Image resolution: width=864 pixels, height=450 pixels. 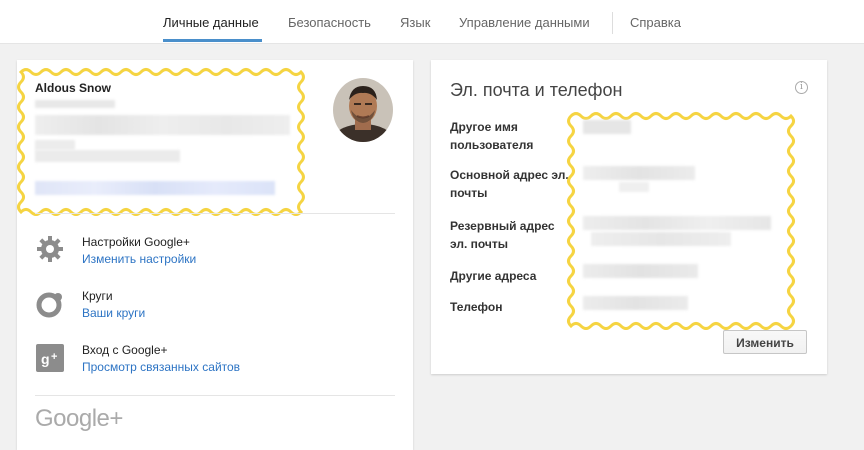 I want to click on field-label-other-addresses: Другие адреса, so click(x=493, y=276).